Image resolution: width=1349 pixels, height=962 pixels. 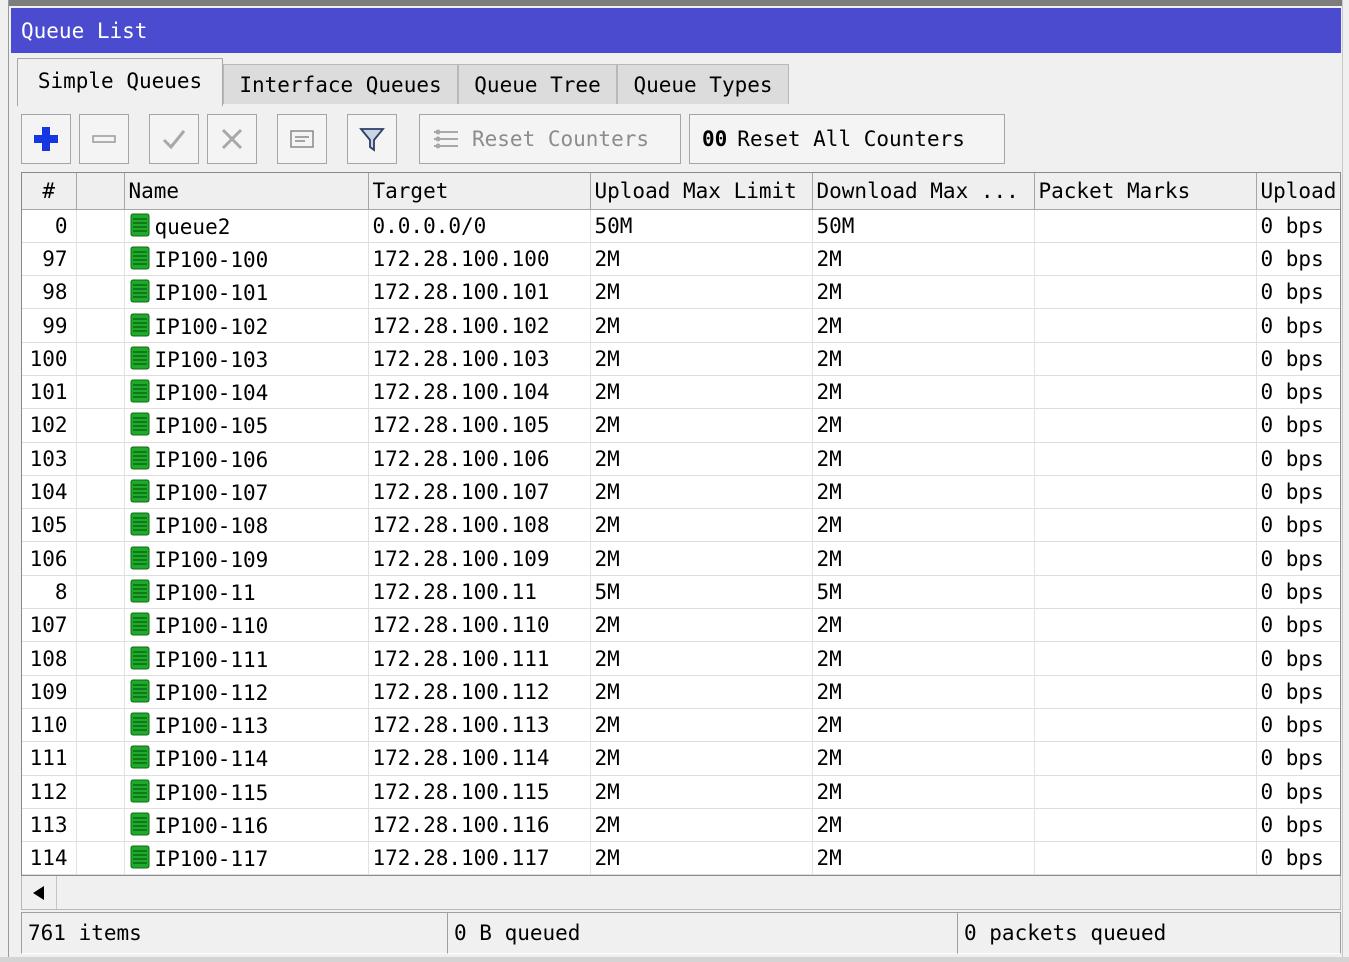 I want to click on remove-button, so click(x=104, y=139).